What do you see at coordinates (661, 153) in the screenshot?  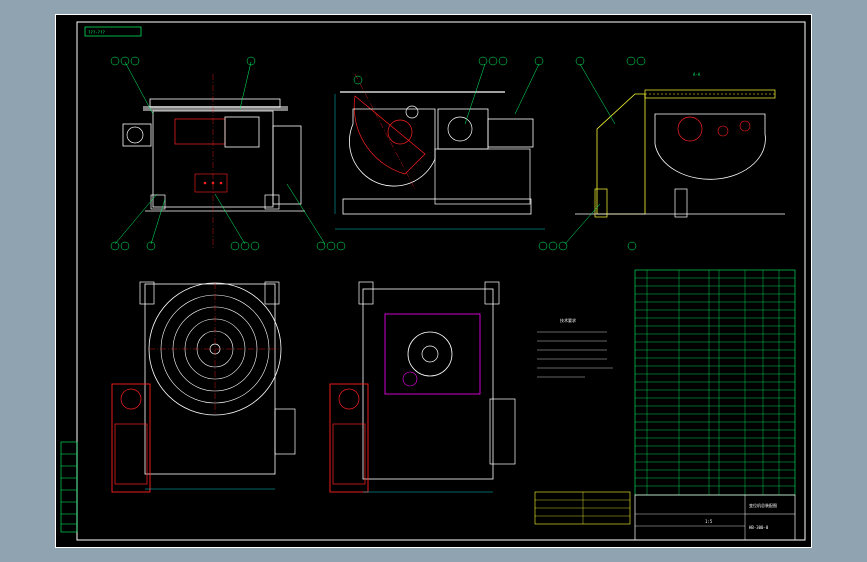 I see `section-view-a-a: A-A` at bounding box center [661, 153].